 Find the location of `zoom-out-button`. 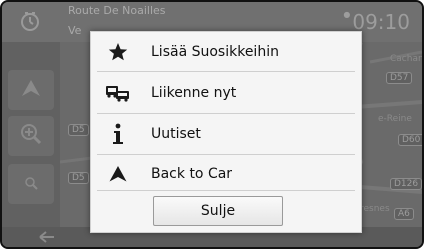

zoom-out-button is located at coordinates (31, 184).